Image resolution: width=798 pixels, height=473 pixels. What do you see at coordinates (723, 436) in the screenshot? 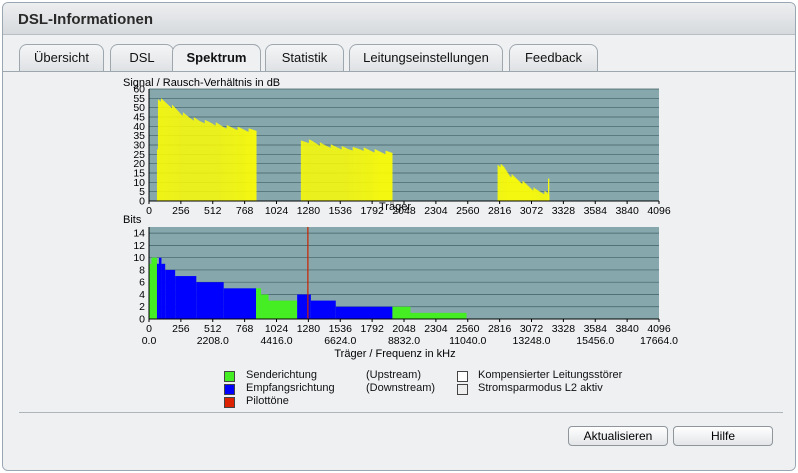
I see `help-button: Hilfe` at bounding box center [723, 436].